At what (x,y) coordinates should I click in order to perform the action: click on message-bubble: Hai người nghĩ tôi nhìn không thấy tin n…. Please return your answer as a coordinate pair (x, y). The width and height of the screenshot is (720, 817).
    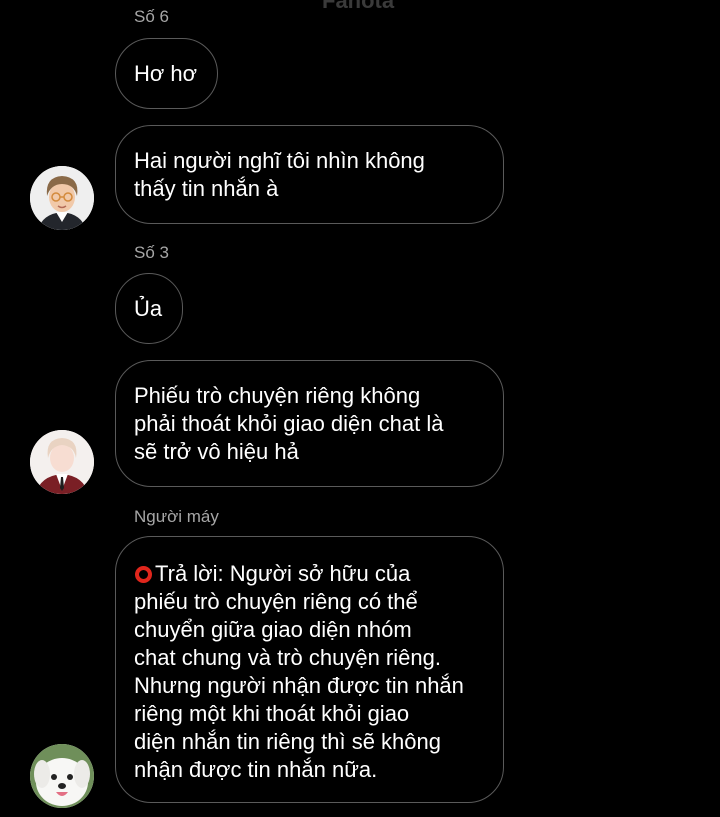
    Looking at the image, I should click on (309, 174).